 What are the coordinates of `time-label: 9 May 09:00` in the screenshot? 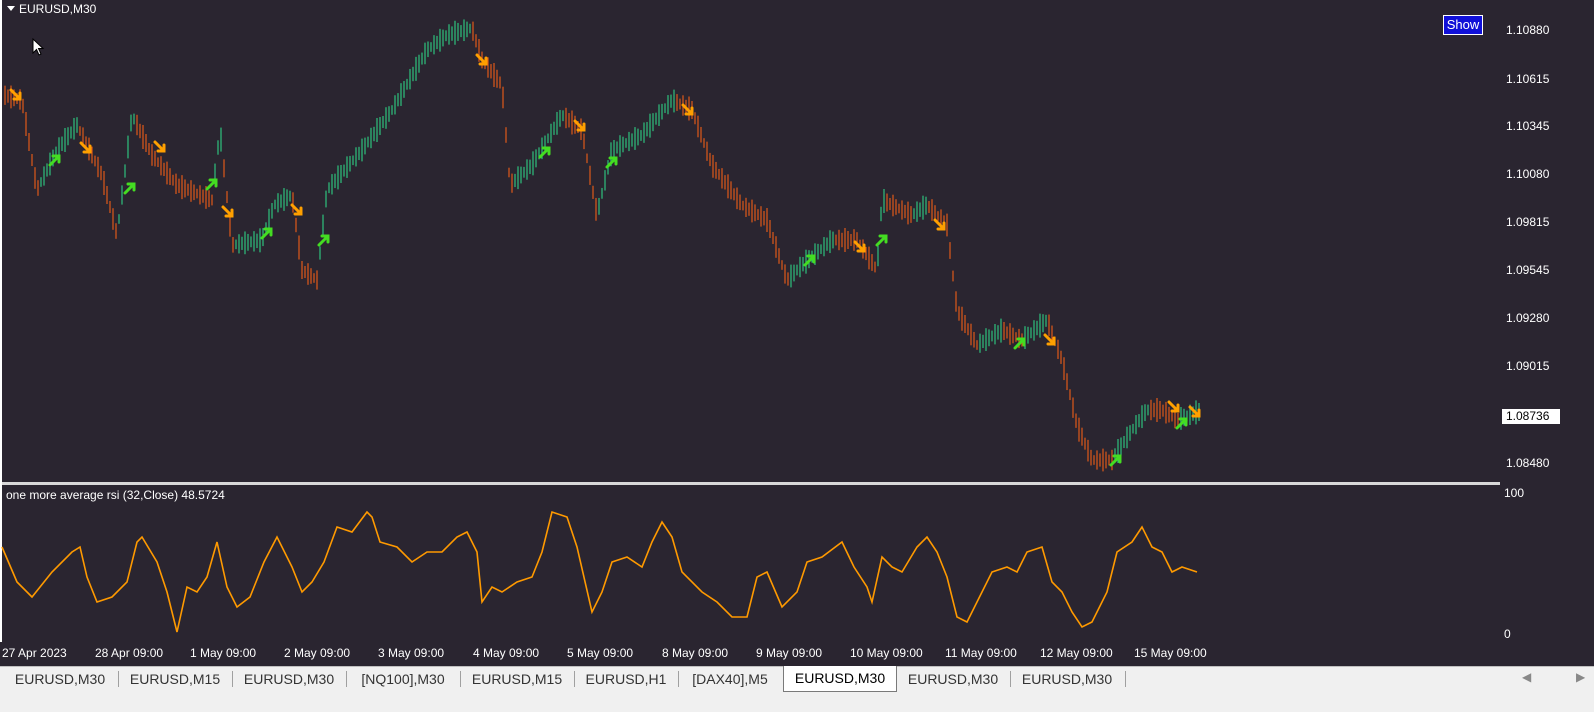 It's located at (789, 653).